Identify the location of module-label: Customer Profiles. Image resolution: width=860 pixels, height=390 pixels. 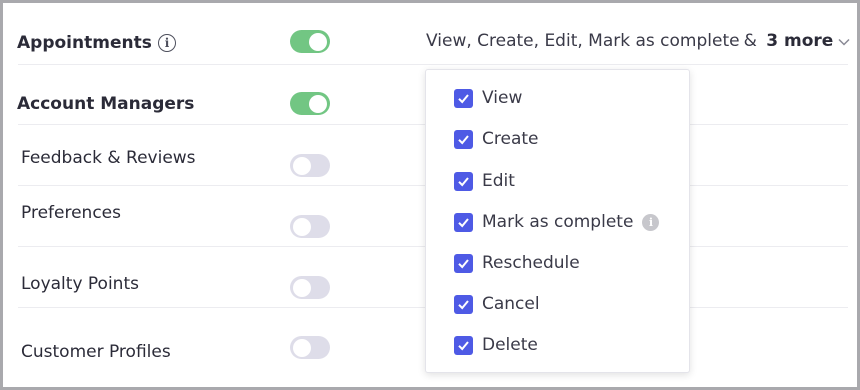
(96, 352).